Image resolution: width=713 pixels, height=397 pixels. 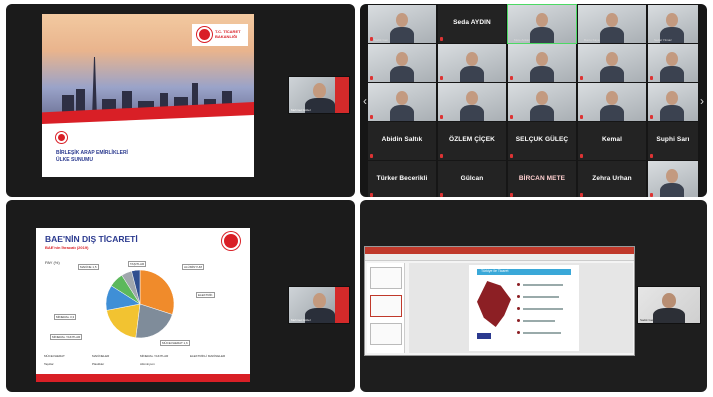 I want to click on participant-tile: Suphi Sarı, so click(x=673, y=141).